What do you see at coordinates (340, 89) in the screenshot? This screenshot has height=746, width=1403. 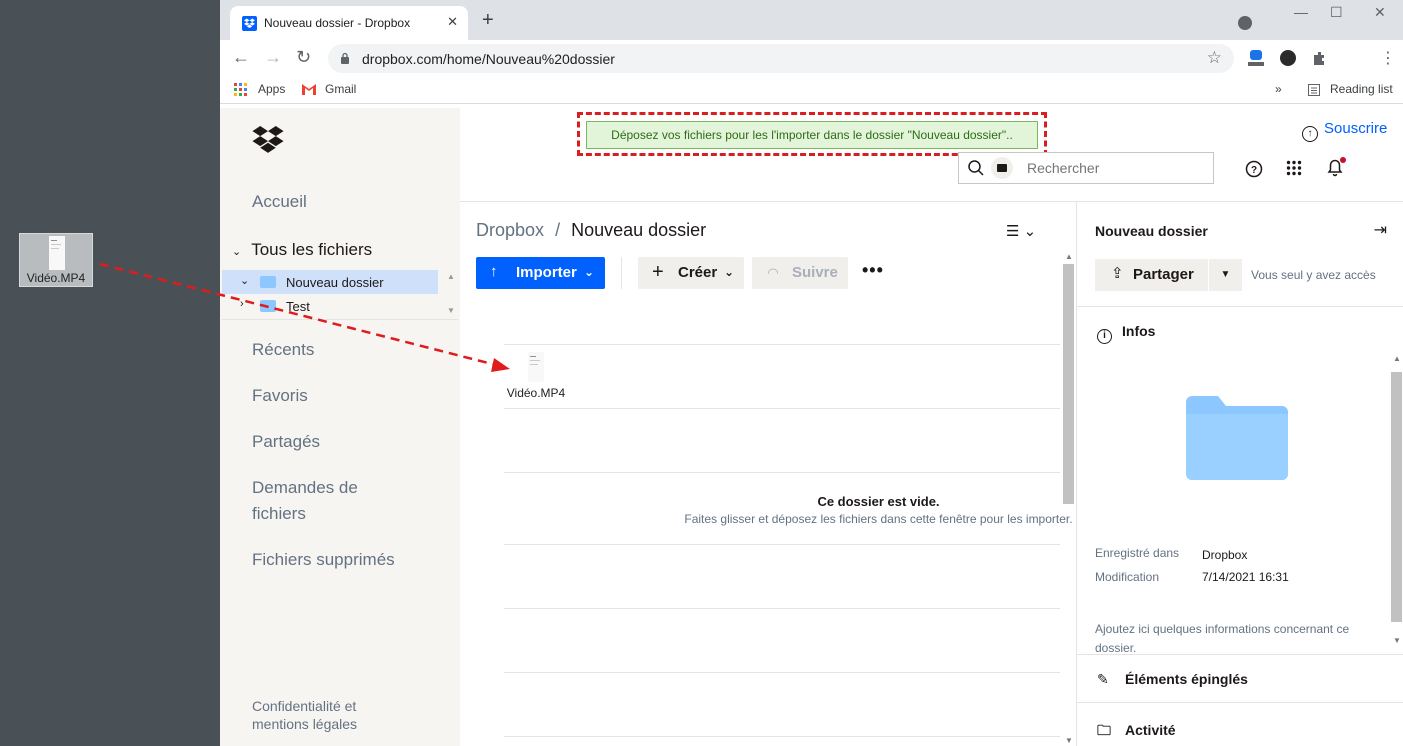 I see `bookmark-gmail: Gmail` at bounding box center [340, 89].